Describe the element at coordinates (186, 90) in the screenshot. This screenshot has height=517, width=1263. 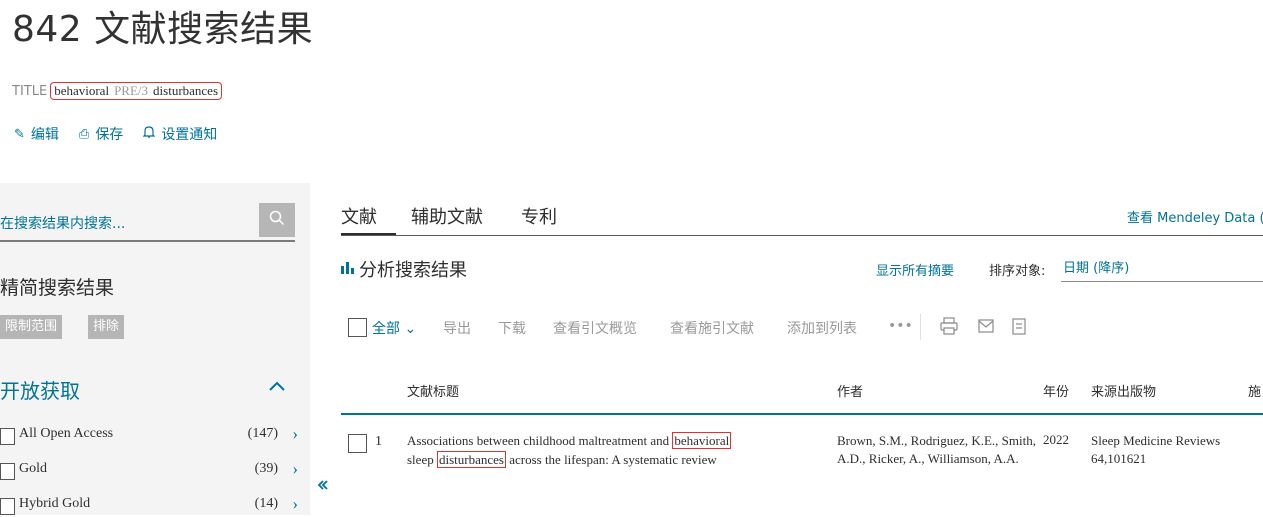
I see `query-term: disturbances` at that location.